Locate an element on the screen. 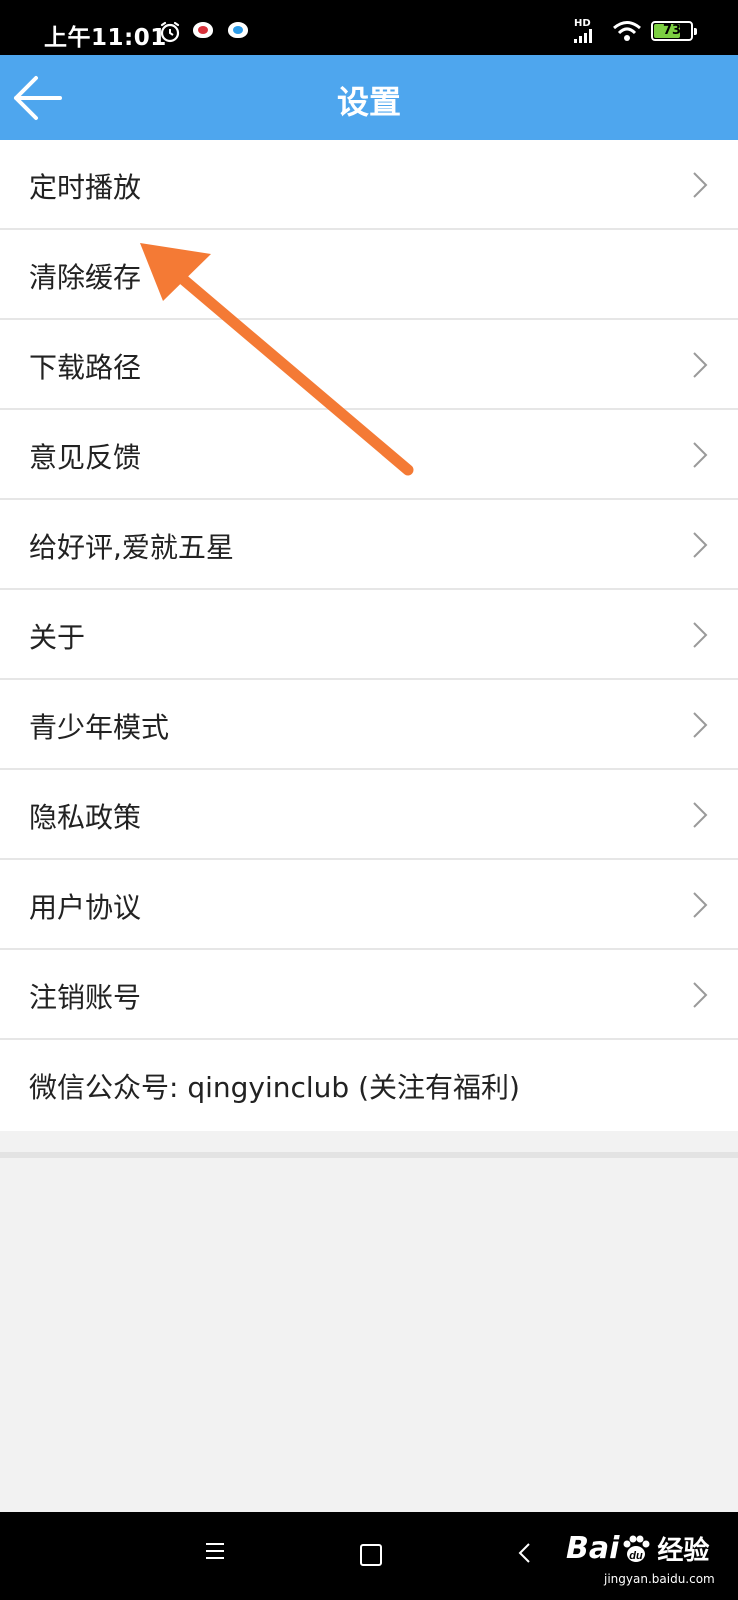 The image size is (738, 1600). watermark-product: 经验 is located at coordinates (683, 1551).